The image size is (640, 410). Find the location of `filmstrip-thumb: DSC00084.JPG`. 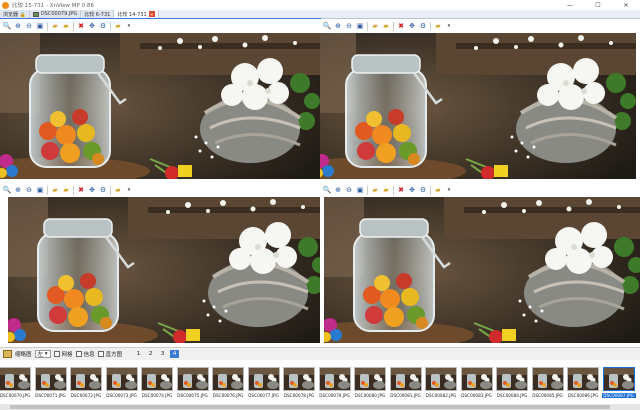

filmstrip-thumb: DSC00084.JPG is located at coordinates (512, 386).